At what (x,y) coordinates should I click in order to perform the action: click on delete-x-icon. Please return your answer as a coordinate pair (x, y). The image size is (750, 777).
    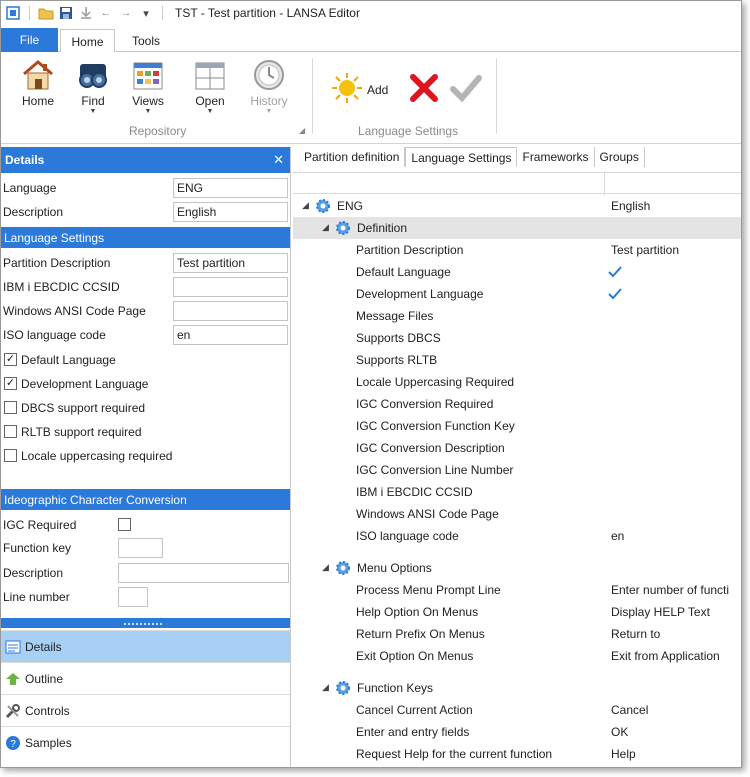
    Looking at the image, I should click on (424, 90).